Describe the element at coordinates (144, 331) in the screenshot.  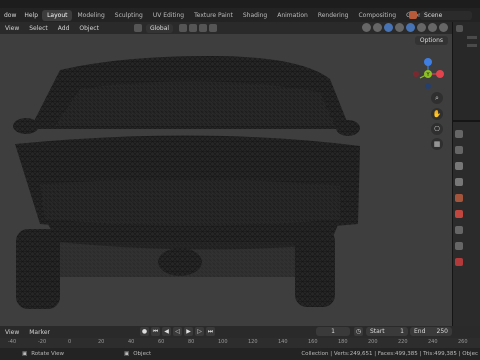
I see `record-icon: ●` at that location.